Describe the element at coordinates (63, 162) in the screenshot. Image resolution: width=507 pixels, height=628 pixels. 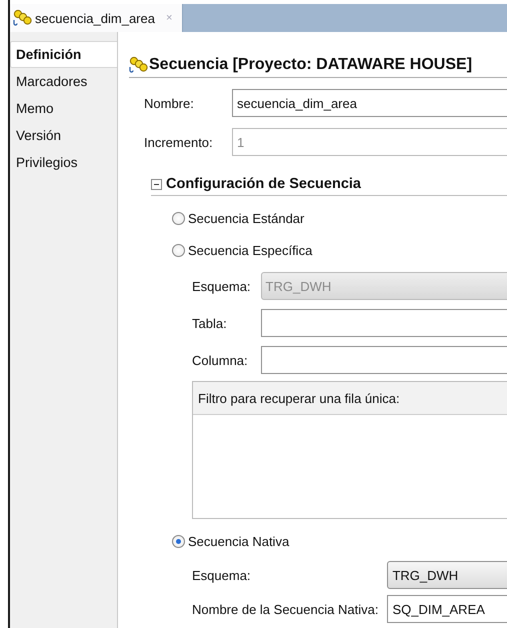
I see `sidebar-item: Privilegios` at that location.